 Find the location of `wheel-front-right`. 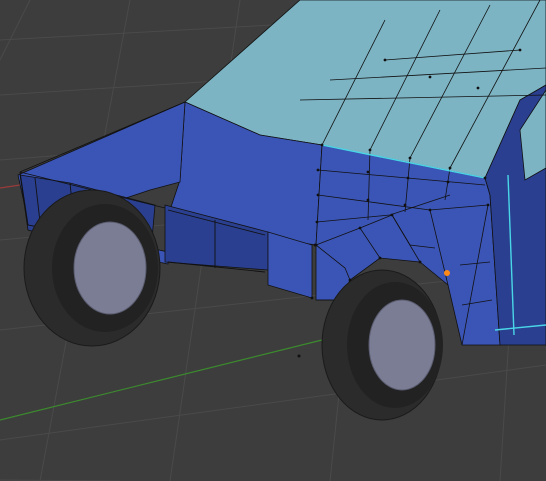

wheel-front-right is located at coordinates (382, 345).